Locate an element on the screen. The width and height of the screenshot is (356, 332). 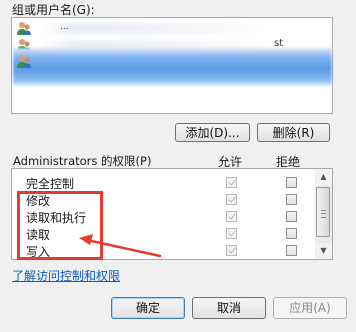
permission-row-full-control: 完全控制 is located at coordinates (163, 182).